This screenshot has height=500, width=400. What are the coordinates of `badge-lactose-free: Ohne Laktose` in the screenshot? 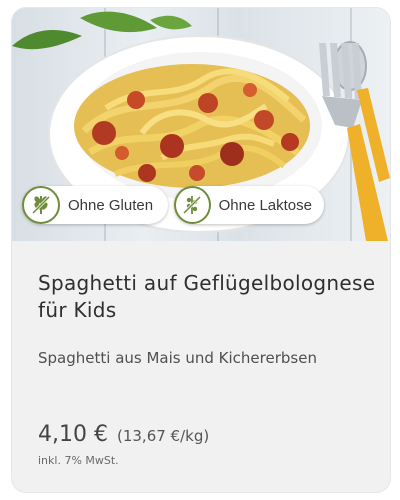 It's located at (249, 205).